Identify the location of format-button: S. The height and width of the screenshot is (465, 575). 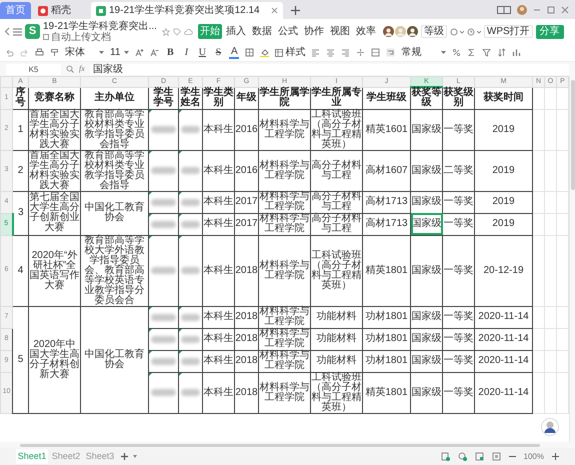
(218, 52).